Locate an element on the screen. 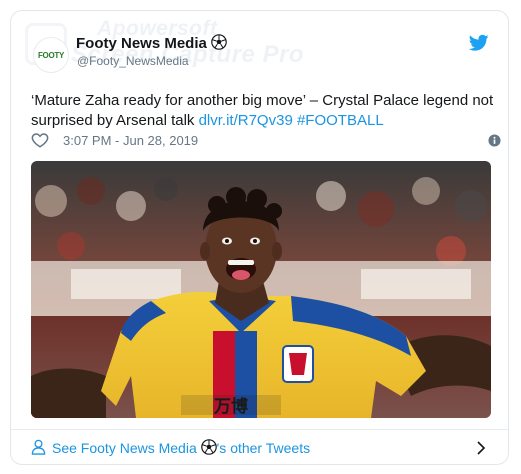  other-tweets-suffix: 's other Tweets is located at coordinates (263, 448).